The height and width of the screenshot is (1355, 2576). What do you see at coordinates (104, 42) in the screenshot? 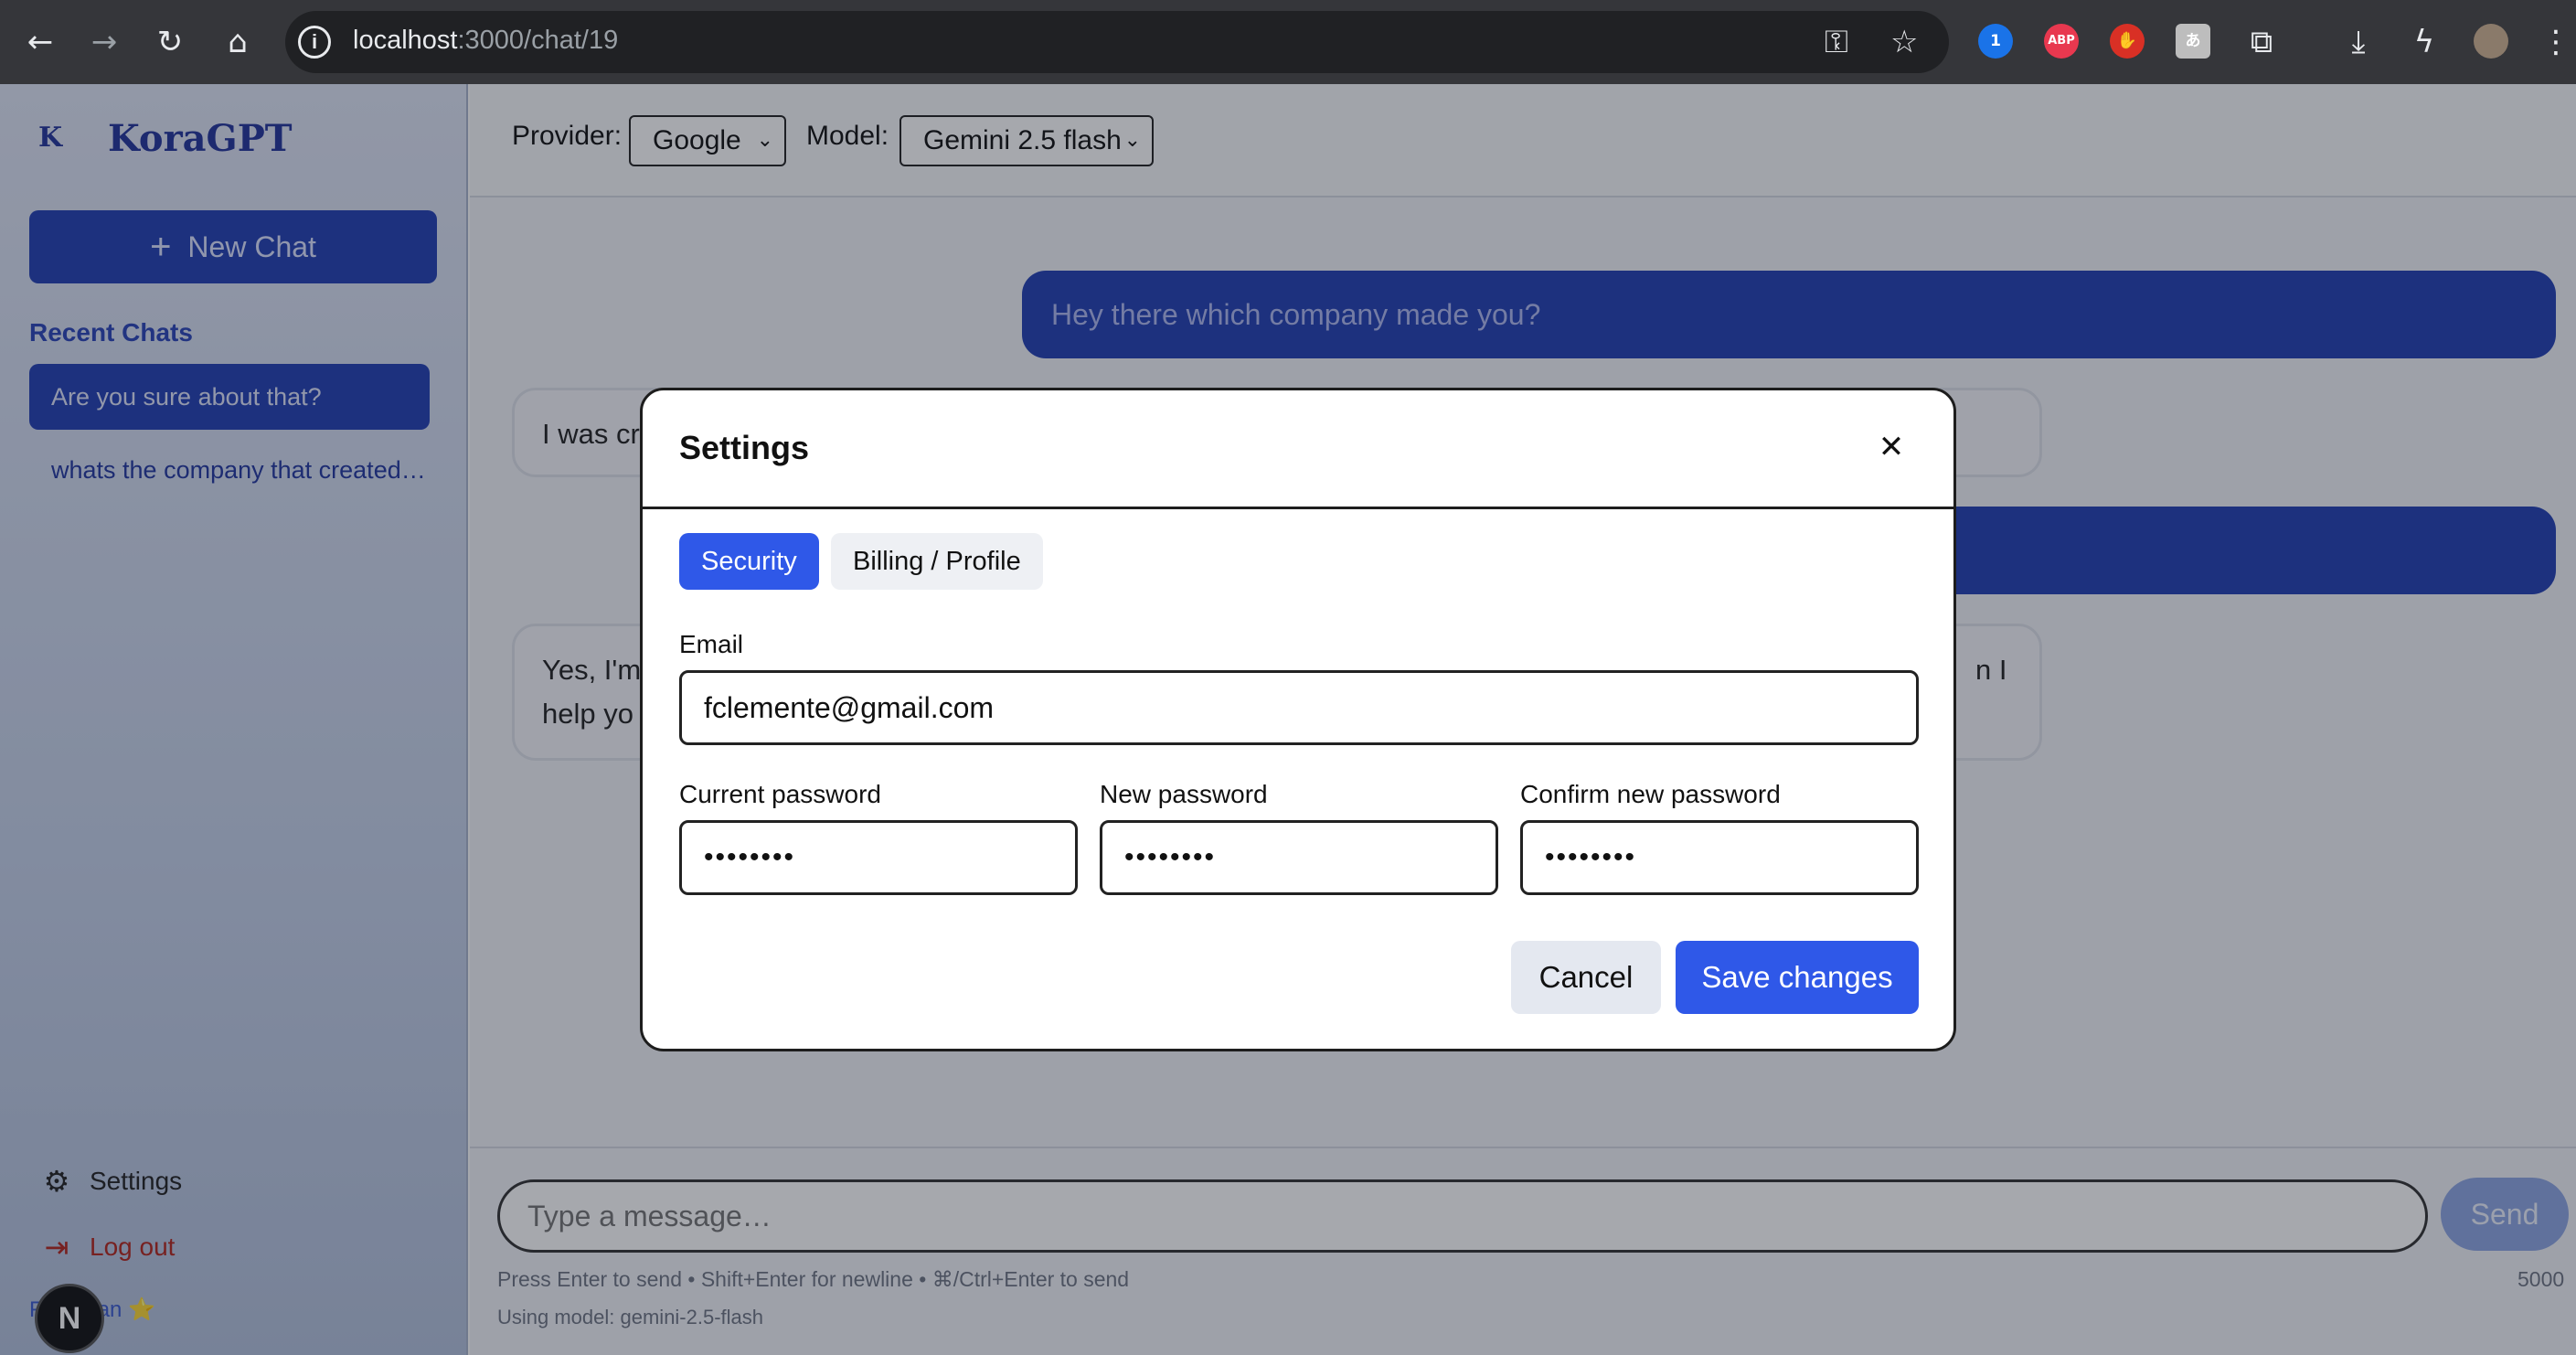
I see `forward-icon: →` at bounding box center [104, 42].